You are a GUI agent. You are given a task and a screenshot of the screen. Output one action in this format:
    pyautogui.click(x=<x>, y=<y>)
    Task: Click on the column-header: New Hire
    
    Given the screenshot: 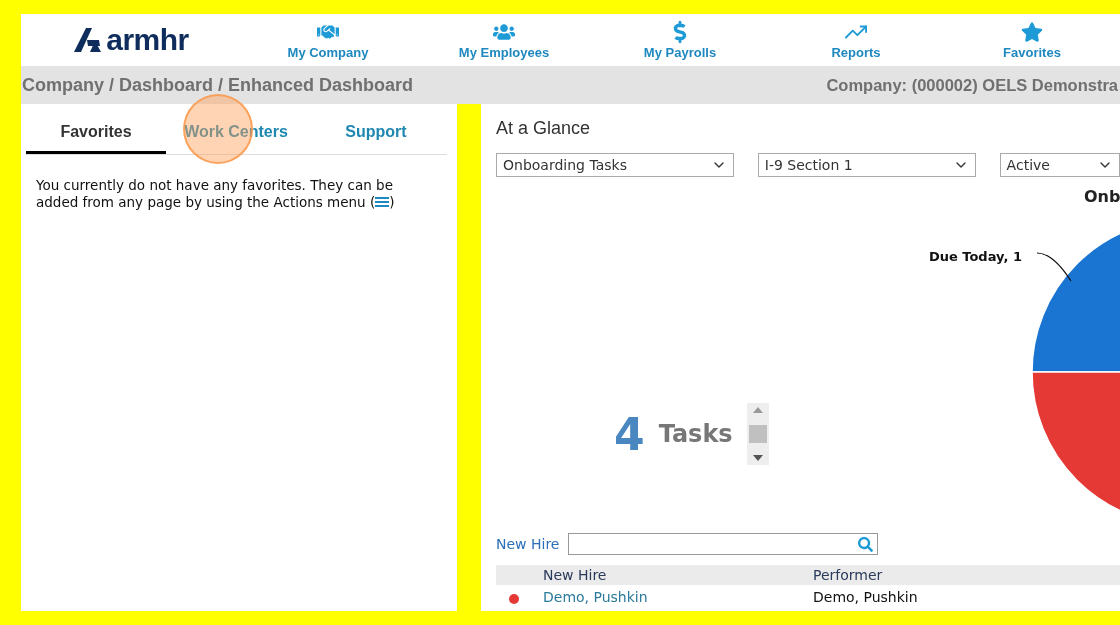 What is the action you would take?
    pyautogui.click(x=575, y=575)
    